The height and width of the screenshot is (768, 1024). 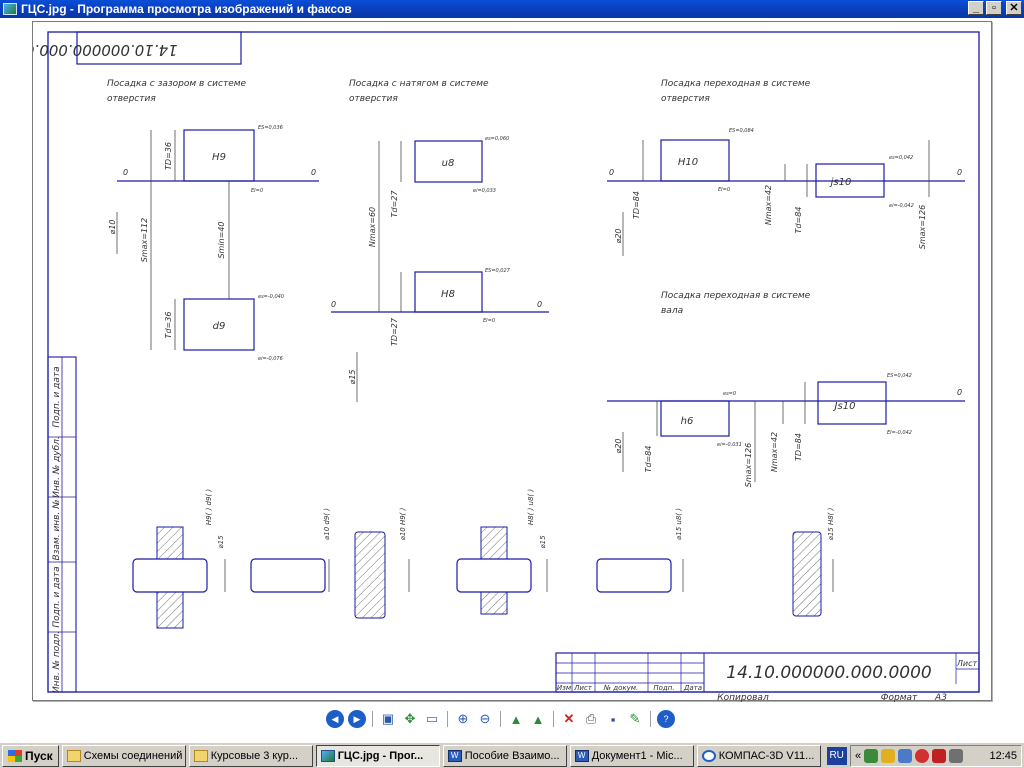 What do you see at coordinates (30, 755) in the screenshot?
I see `start-button: Пуск` at bounding box center [30, 755].